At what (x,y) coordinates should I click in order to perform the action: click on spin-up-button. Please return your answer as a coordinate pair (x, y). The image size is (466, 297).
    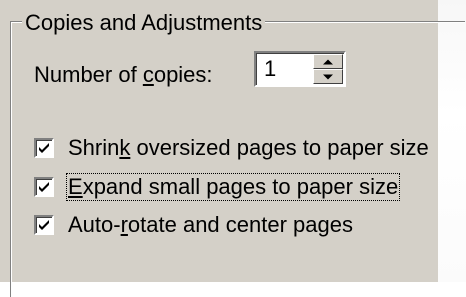
    Looking at the image, I should click on (328, 61).